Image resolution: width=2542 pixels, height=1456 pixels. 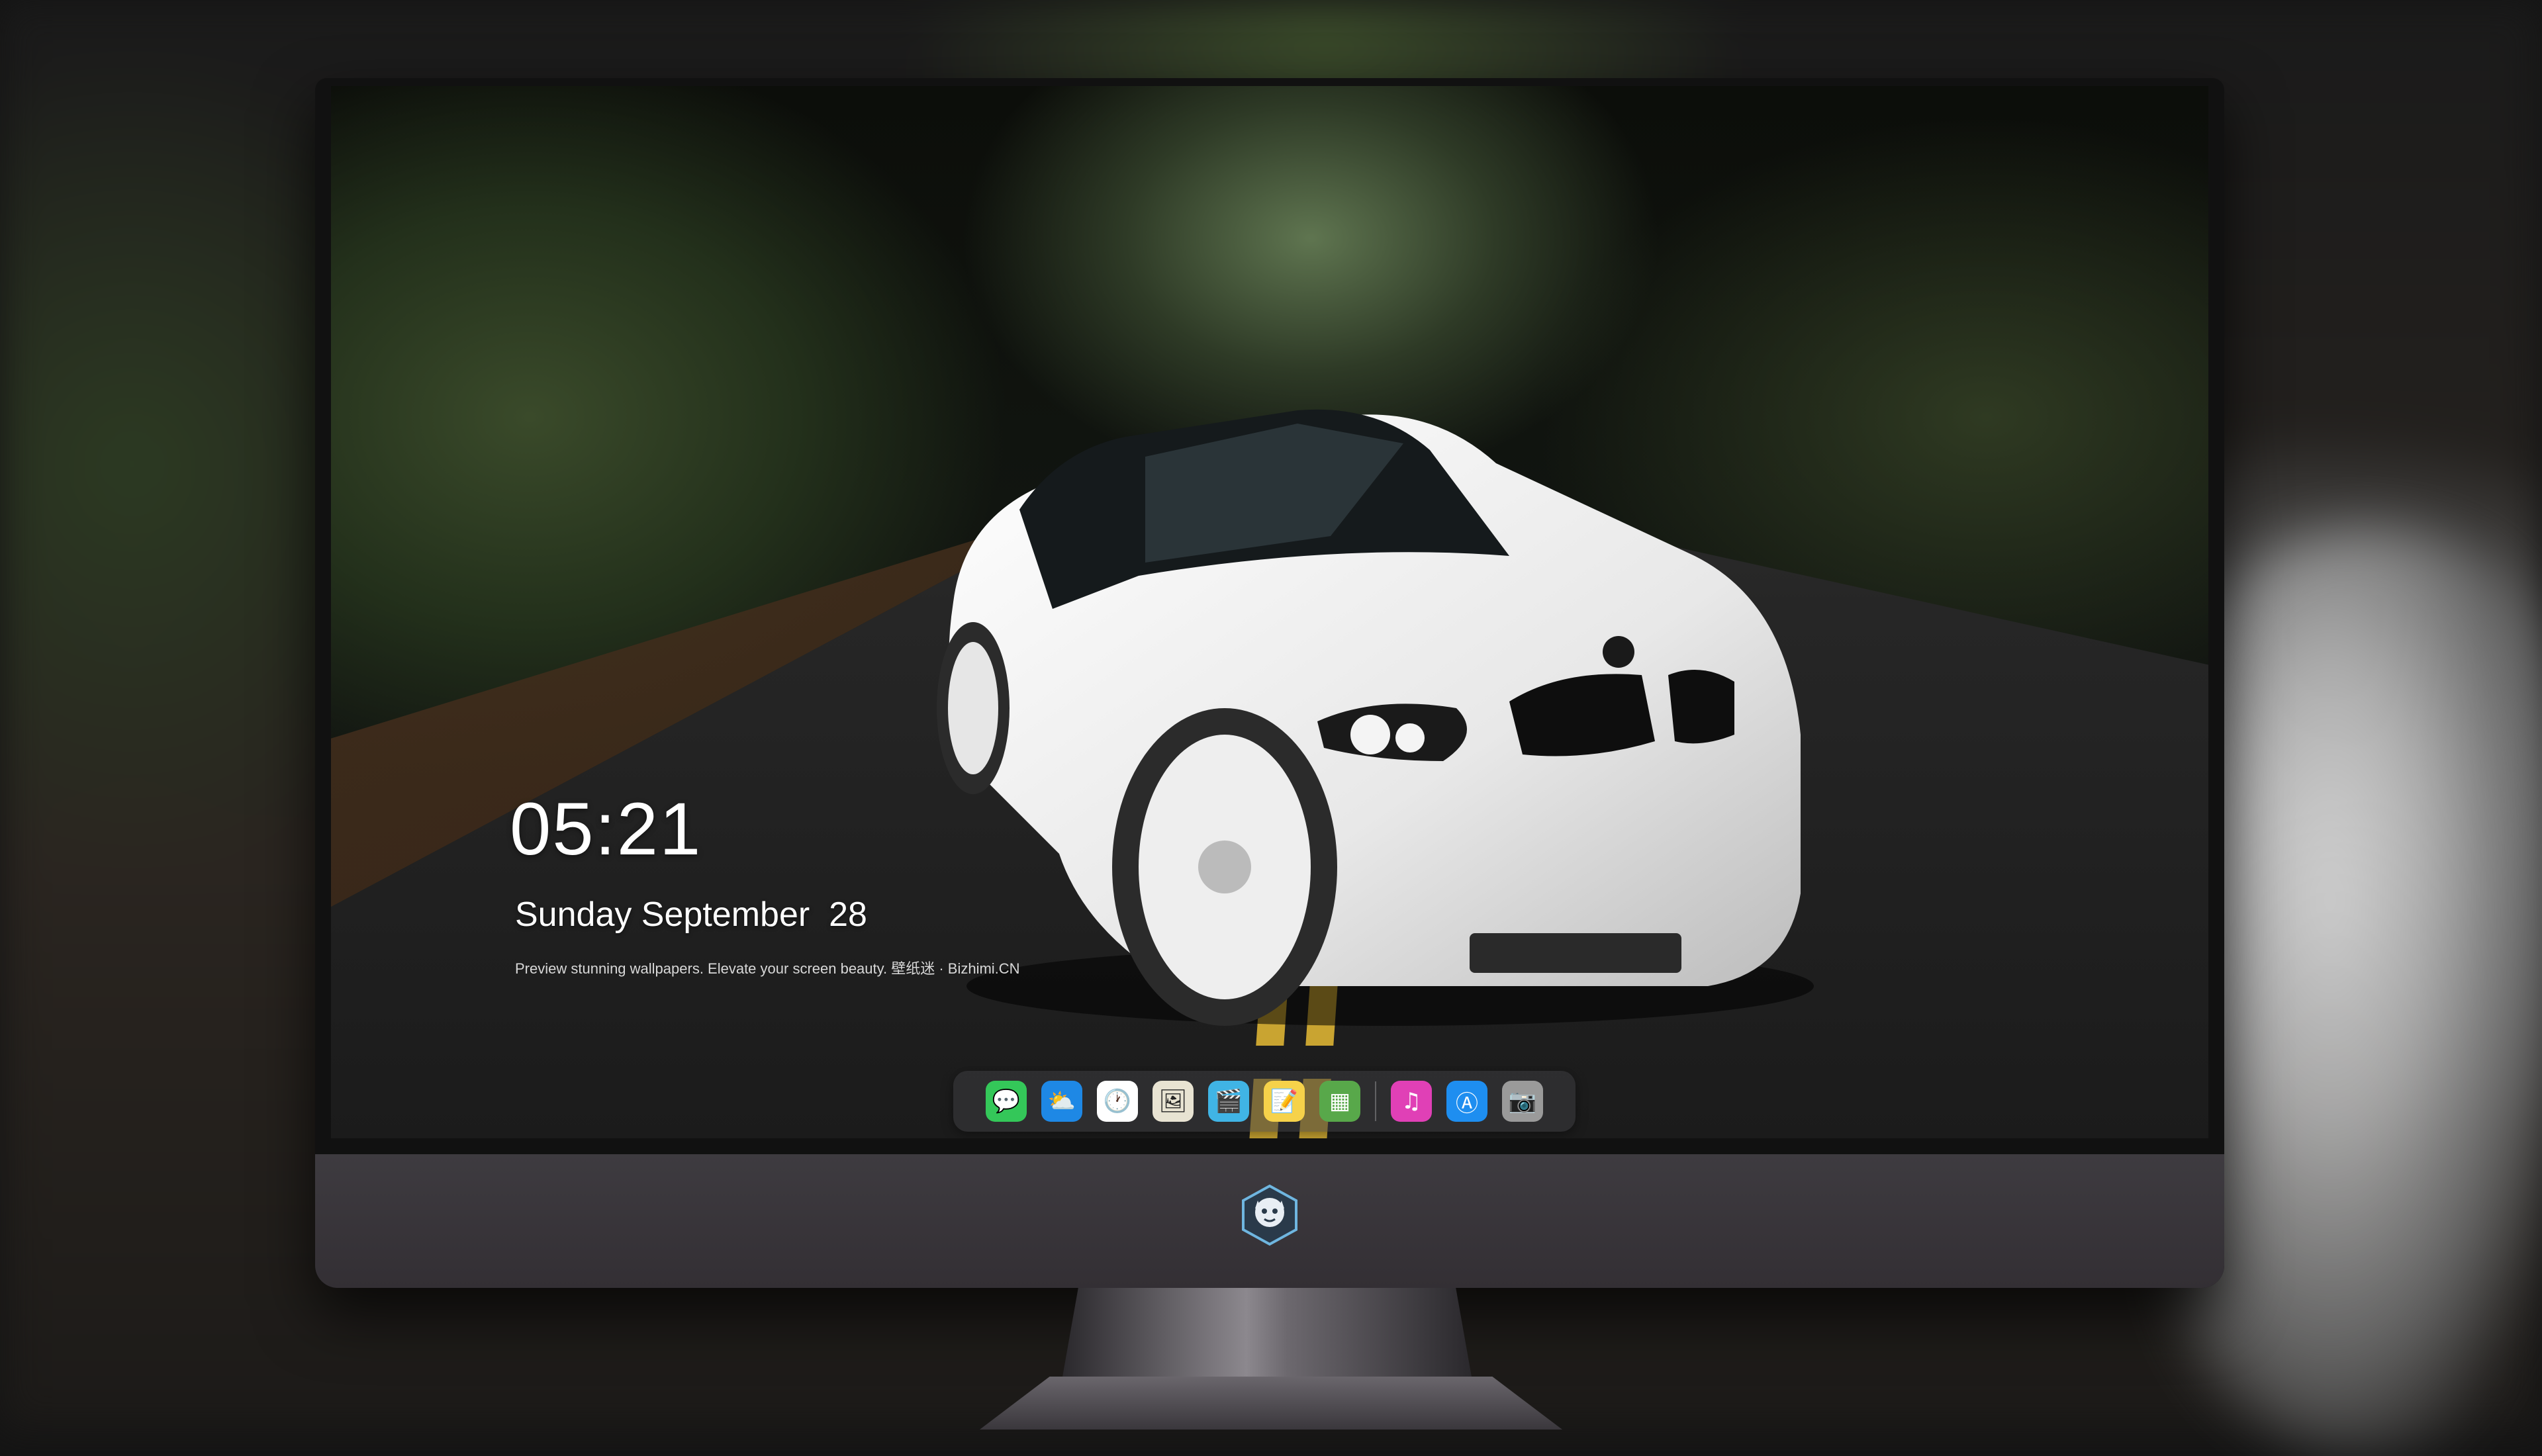 What do you see at coordinates (1271, 1403) in the screenshot?
I see `monitor-stand-base` at bounding box center [1271, 1403].